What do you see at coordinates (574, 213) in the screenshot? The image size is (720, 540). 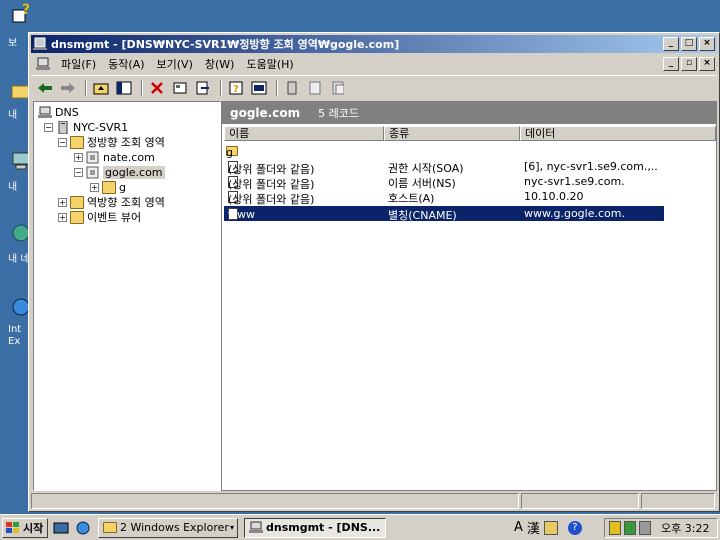 I see `record-data: www.g.gogle.com.` at bounding box center [574, 213].